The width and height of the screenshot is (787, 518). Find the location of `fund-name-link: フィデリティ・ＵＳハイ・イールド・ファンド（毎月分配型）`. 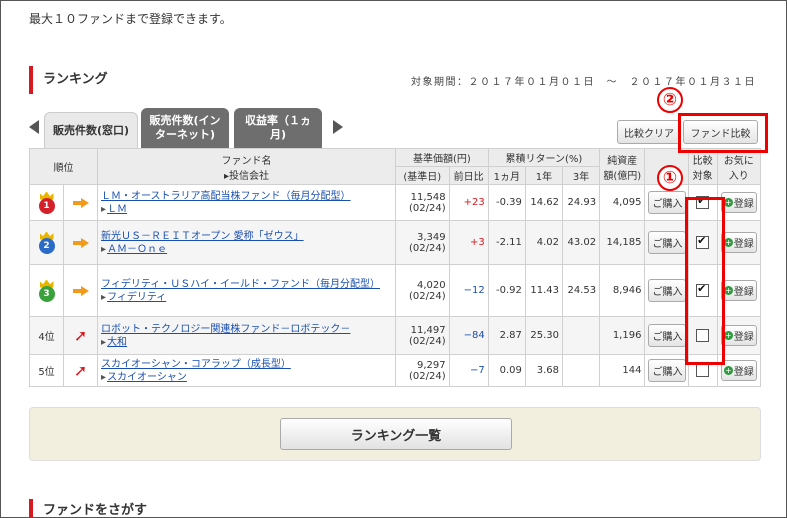

fund-name-link: フィデリティ・ＵＳハイ・イールド・ファンド（毎月分配型） is located at coordinates (246, 284).